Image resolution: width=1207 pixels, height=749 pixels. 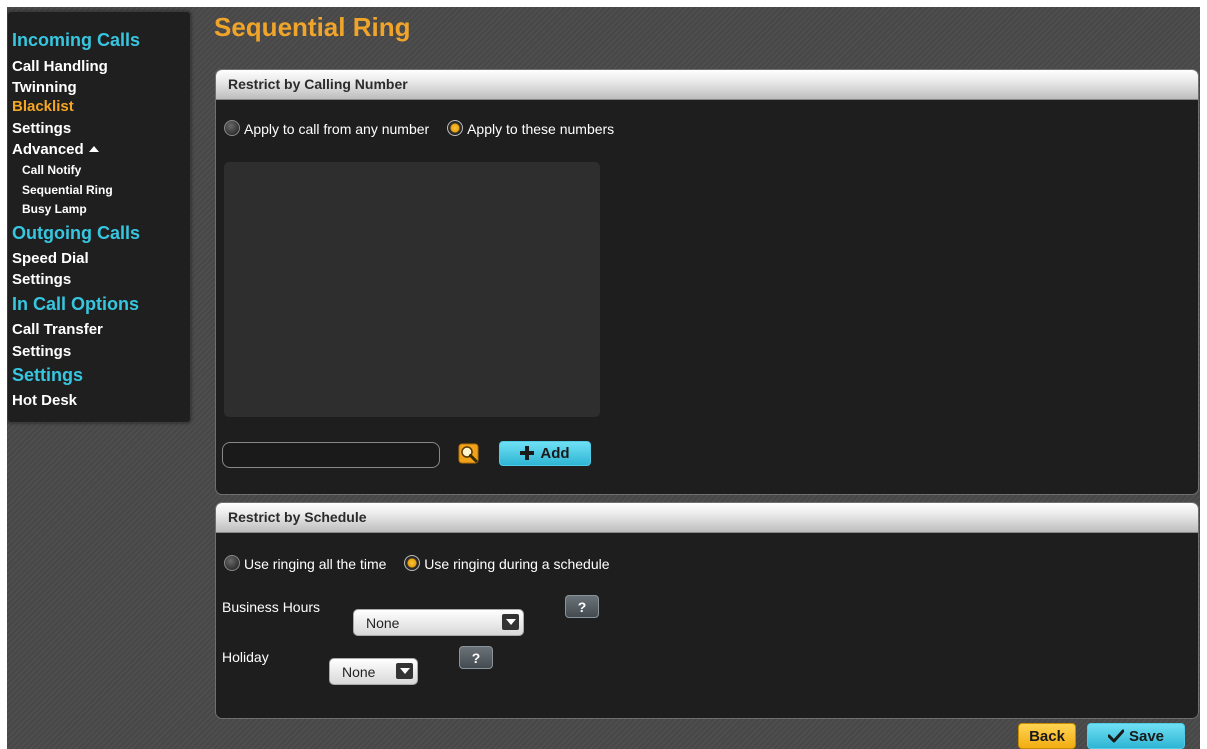 What do you see at coordinates (51, 170) in the screenshot?
I see `nav-subitem-call-notify: Call Notify` at bounding box center [51, 170].